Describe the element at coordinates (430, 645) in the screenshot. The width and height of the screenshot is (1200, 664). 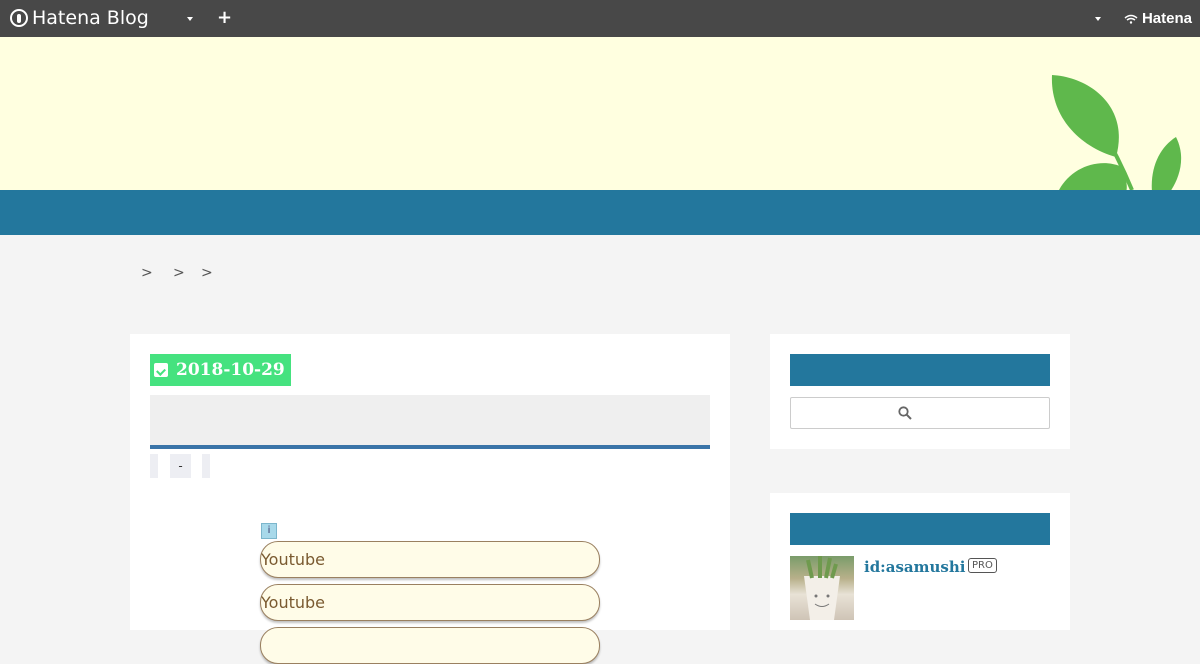
I see `youtube-link-button` at that location.